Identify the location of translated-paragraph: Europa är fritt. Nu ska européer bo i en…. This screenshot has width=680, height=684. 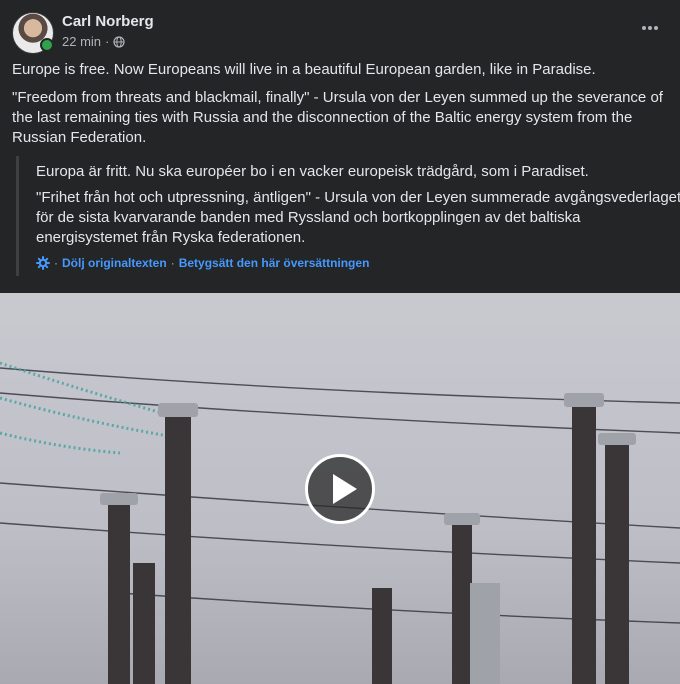
(312, 171).